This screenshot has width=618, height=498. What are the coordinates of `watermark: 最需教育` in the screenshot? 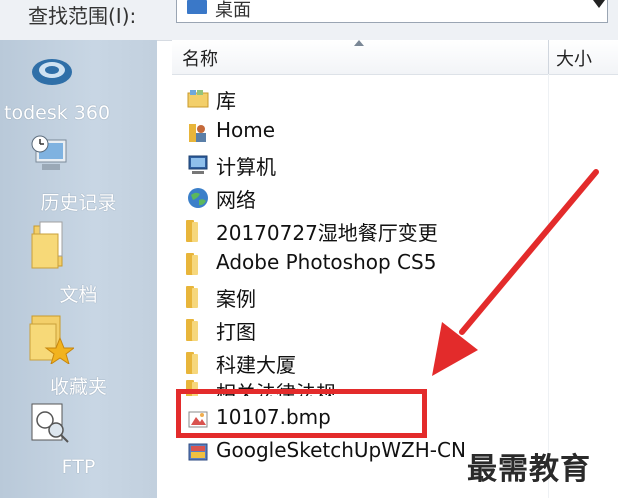 It's located at (529, 469).